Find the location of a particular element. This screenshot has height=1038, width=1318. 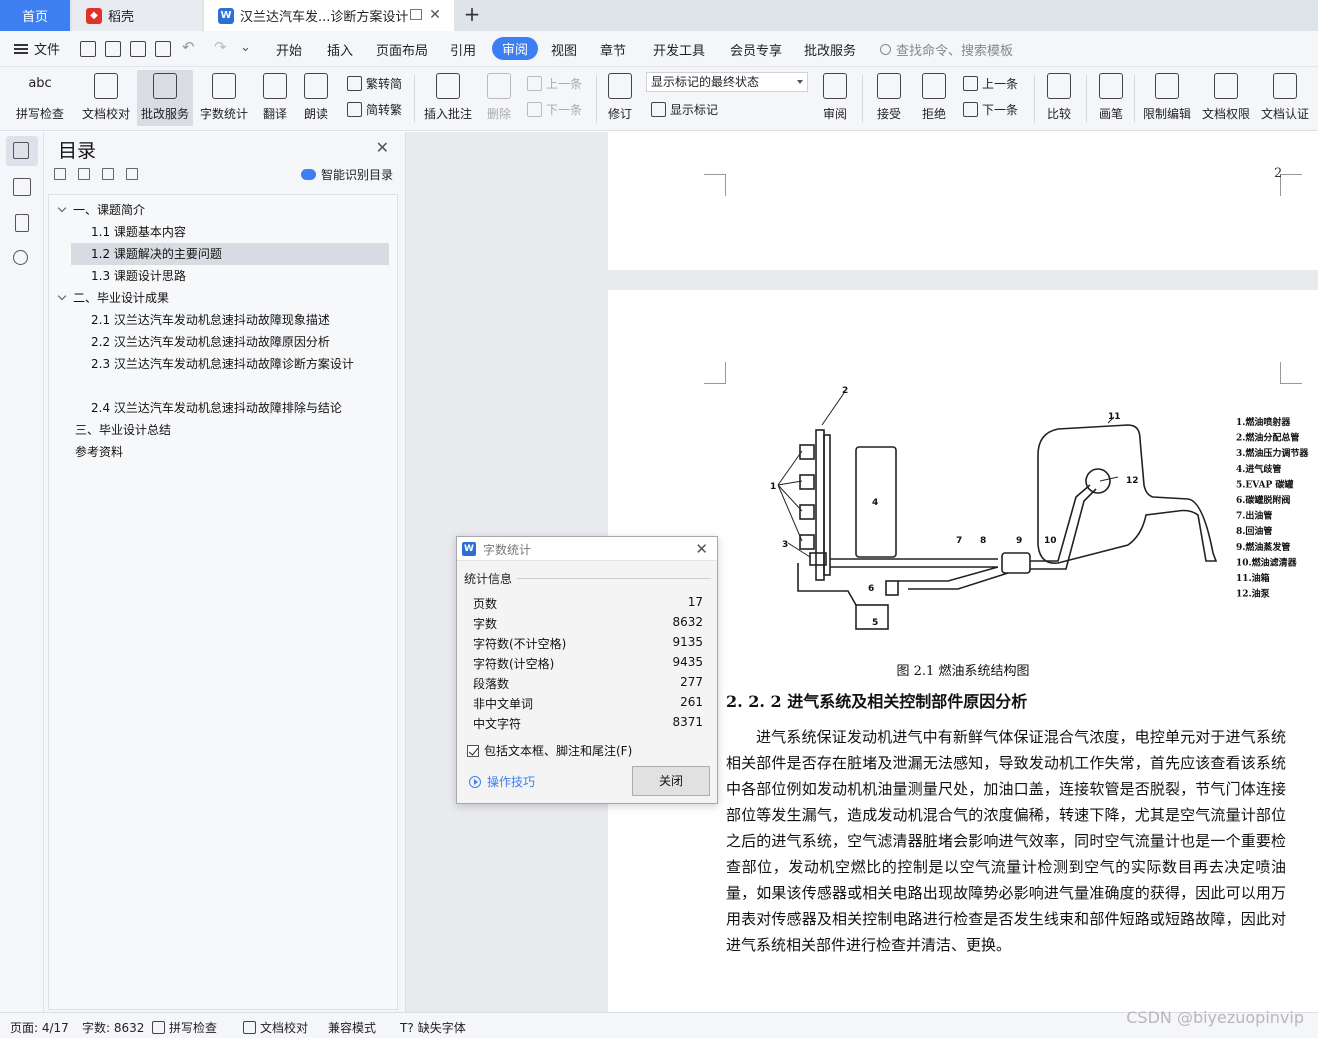

toc-item: 二、毕业设计成果 is located at coordinates (113, 298).